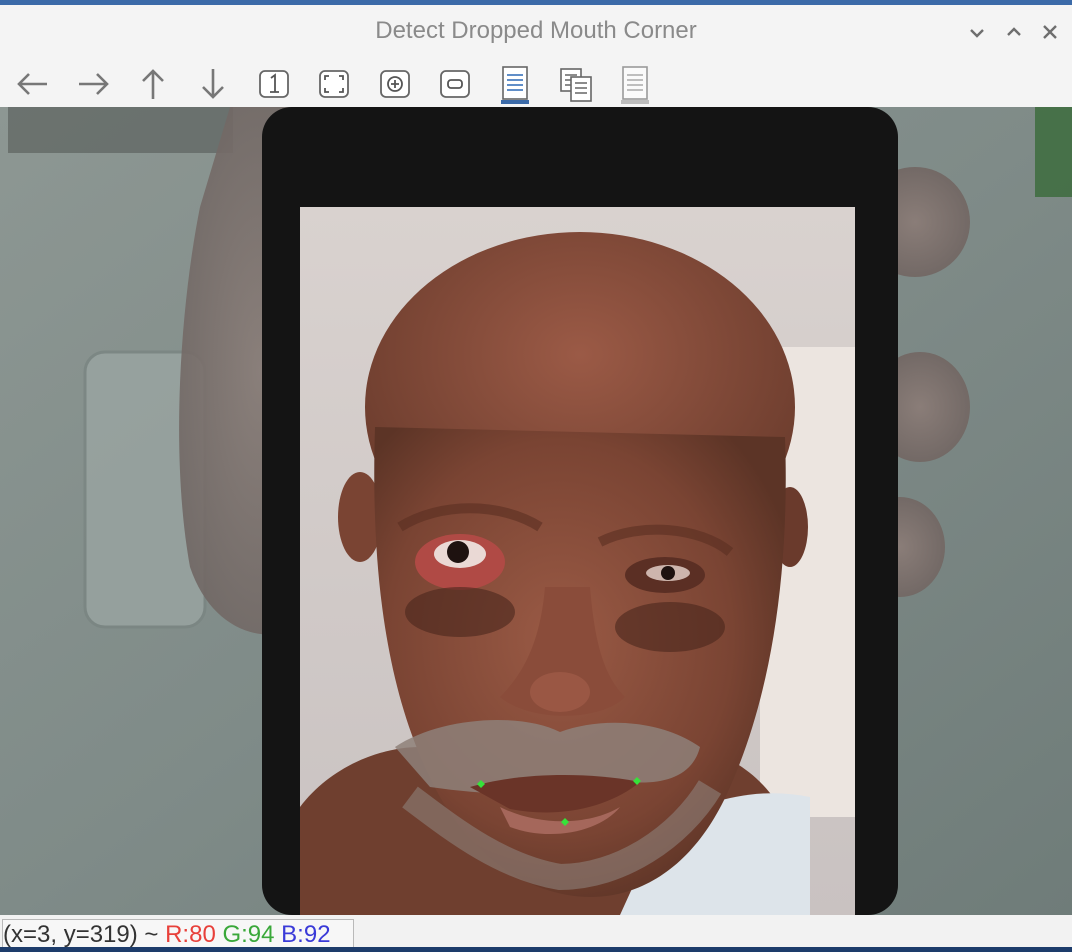  I want to click on zoom-fit-button, so click(334, 84).